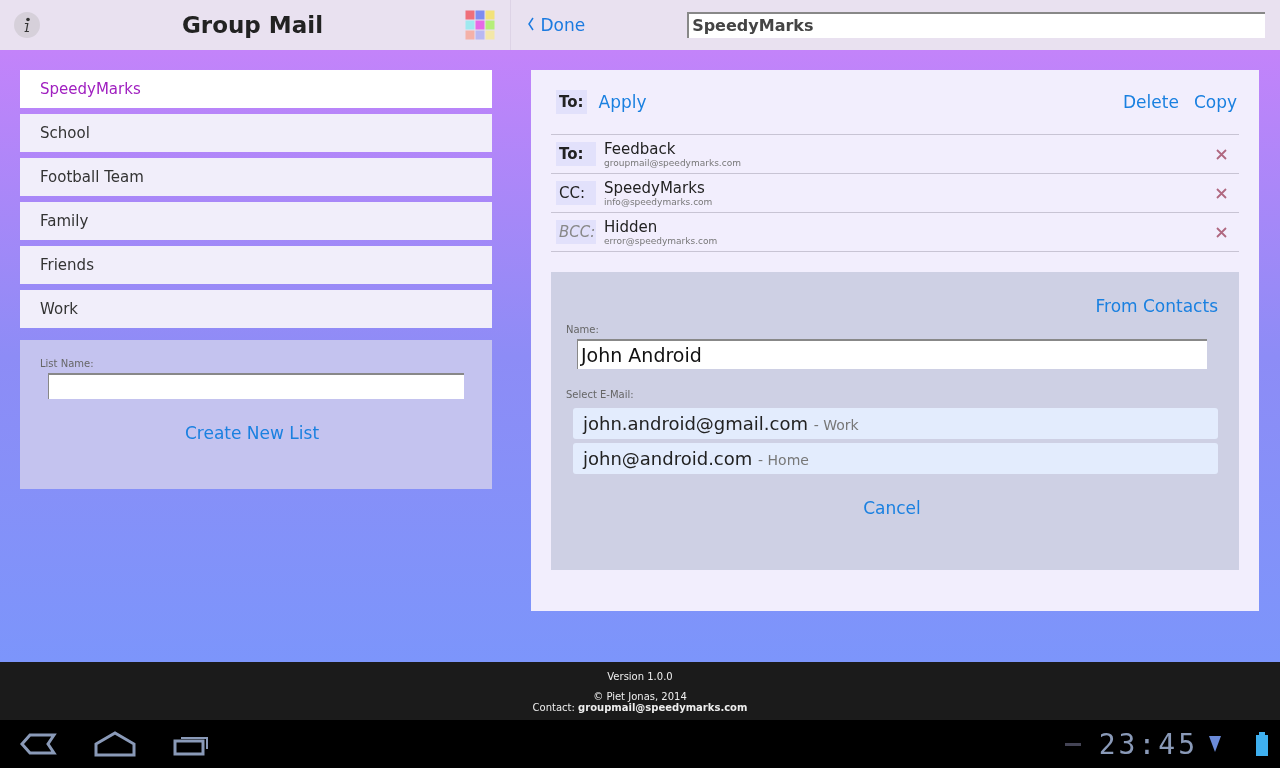  What do you see at coordinates (661, 240) in the screenshot?
I see `recipient-email: error@speedymarks.com` at bounding box center [661, 240].